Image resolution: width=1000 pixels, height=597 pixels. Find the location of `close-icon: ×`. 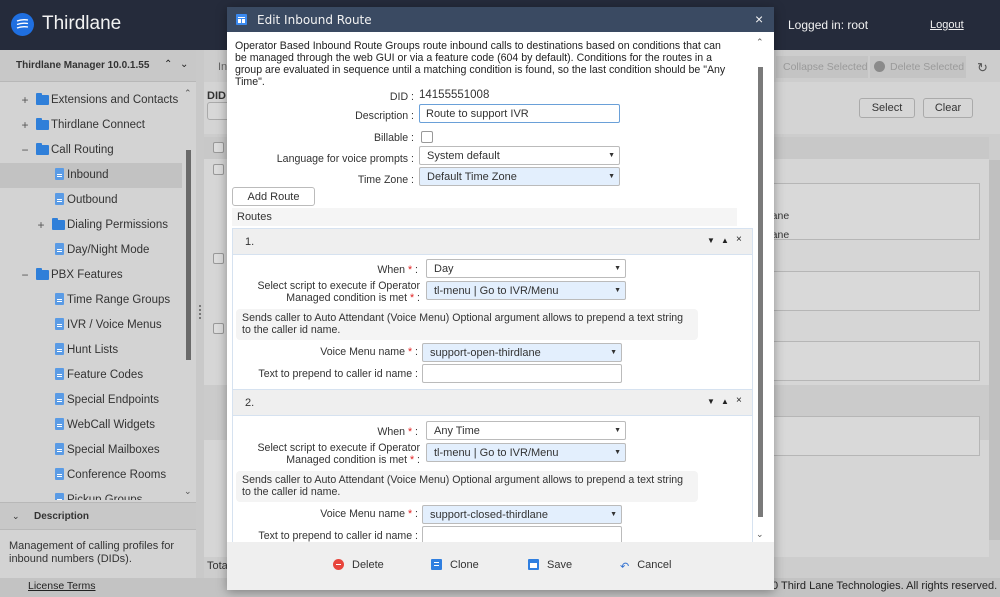

close-icon: × is located at coordinates (759, 19).